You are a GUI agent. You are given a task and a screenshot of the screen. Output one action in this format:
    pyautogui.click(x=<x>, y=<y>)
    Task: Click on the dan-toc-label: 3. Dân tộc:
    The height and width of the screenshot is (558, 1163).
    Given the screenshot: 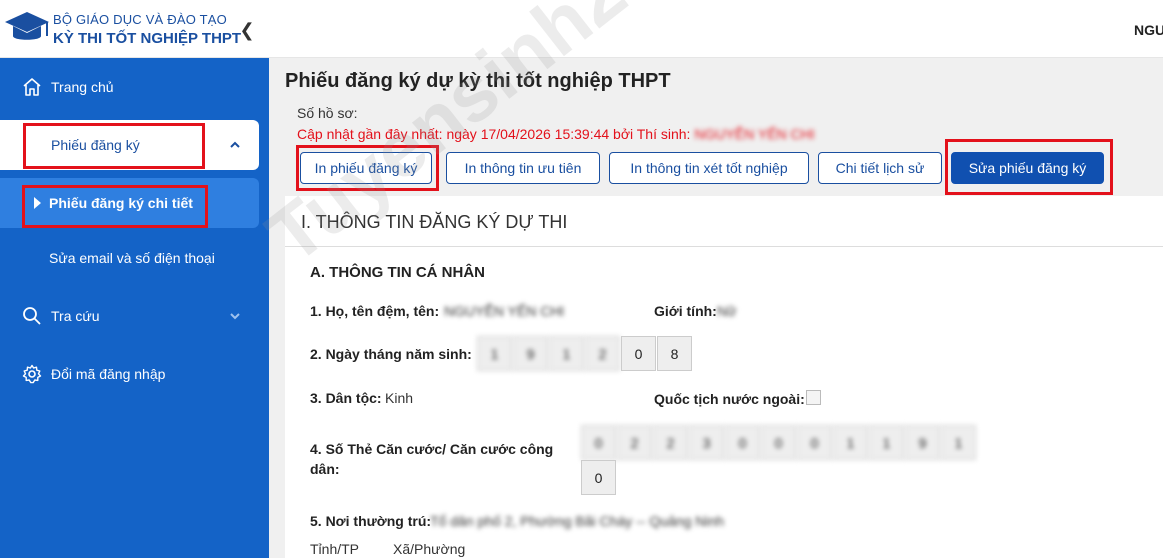 What is the action you would take?
    pyautogui.click(x=346, y=398)
    